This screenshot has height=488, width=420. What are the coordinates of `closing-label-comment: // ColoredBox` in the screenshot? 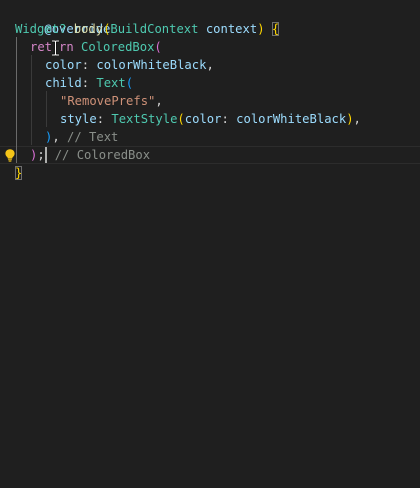 It's located at (102, 155).